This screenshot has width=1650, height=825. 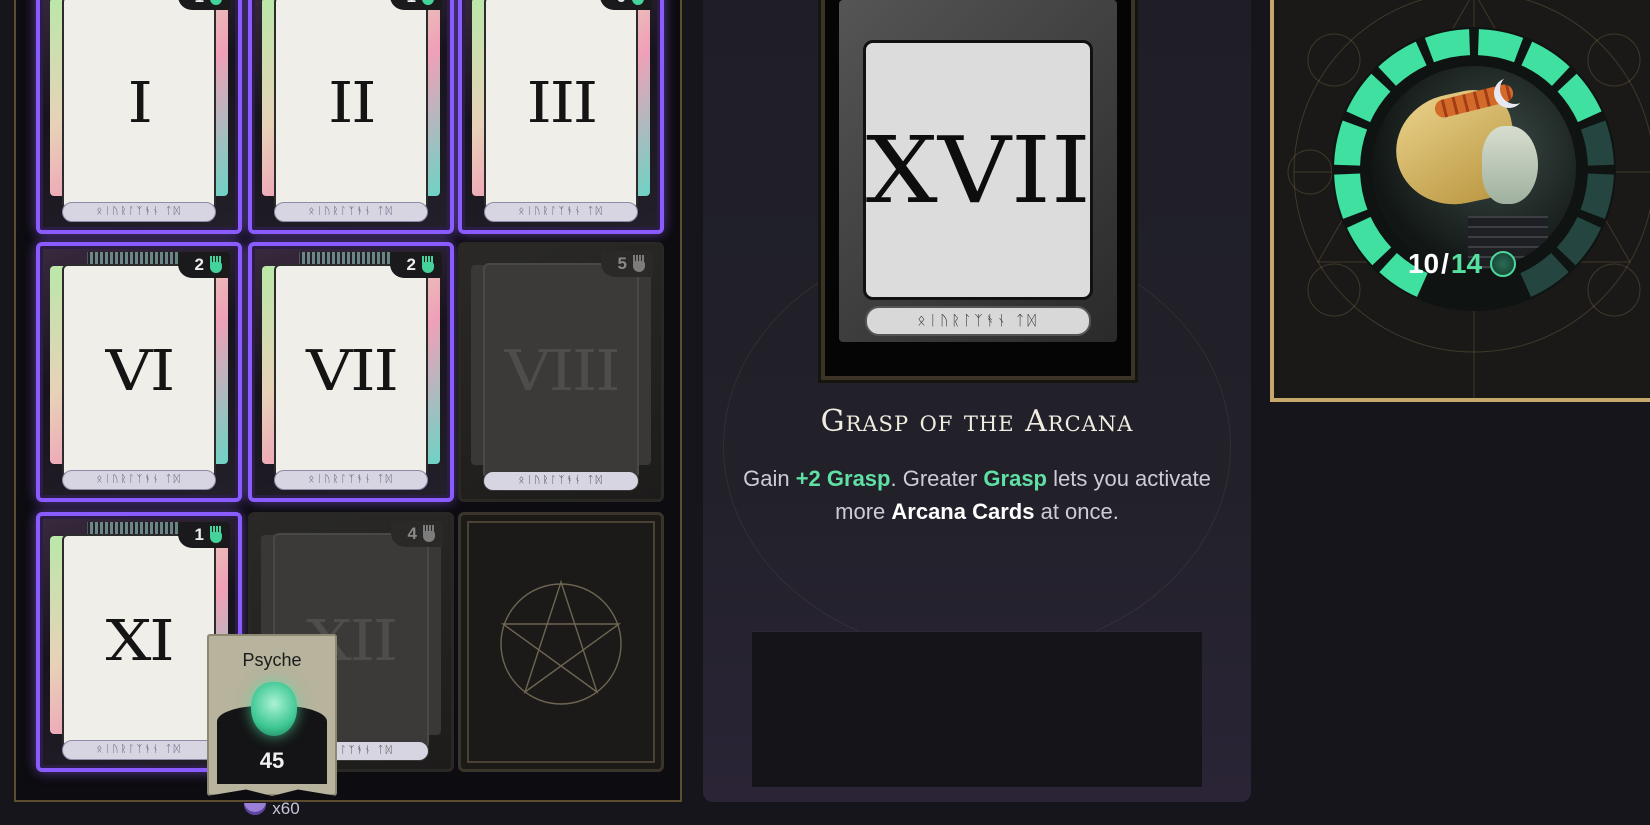 What do you see at coordinates (1515, 89) in the screenshot?
I see `crescent-moon-icon` at bounding box center [1515, 89].